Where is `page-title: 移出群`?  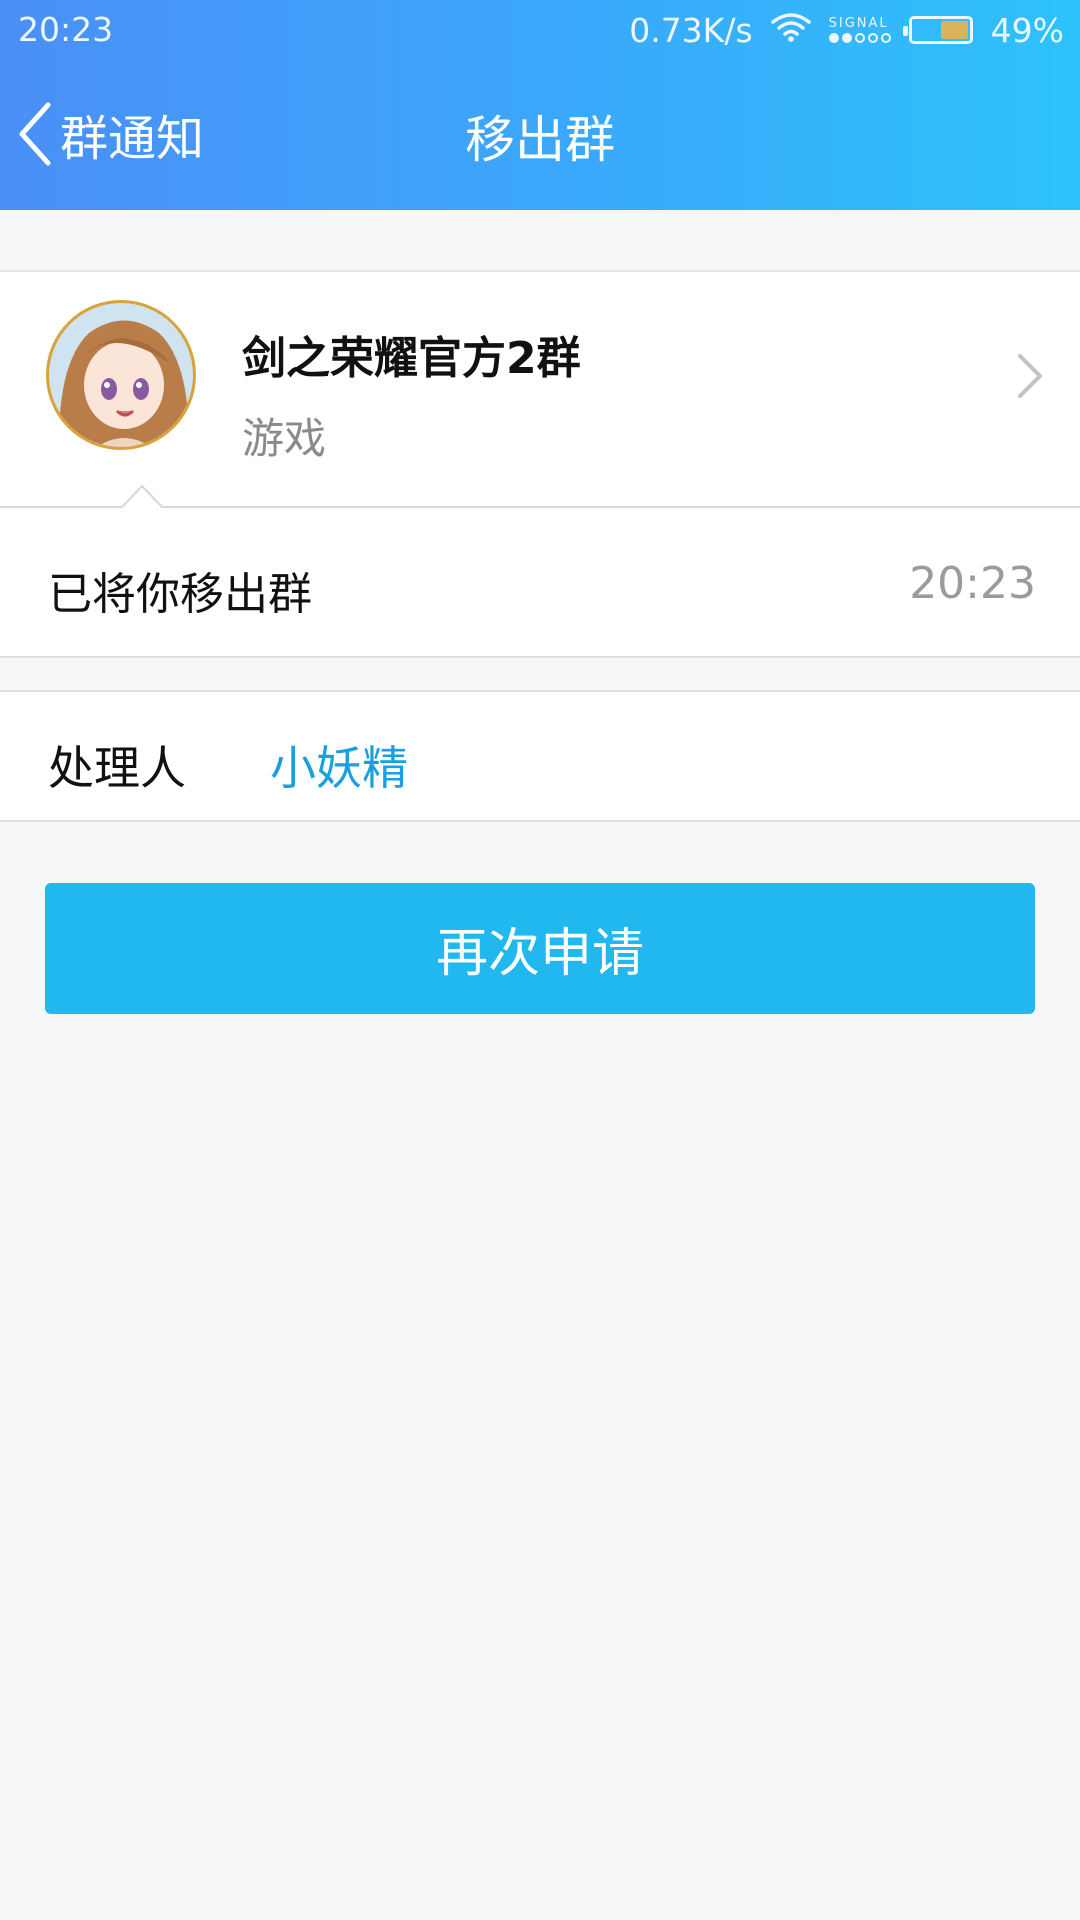
page-title: 移出群 is located at coordinates (540, 140).